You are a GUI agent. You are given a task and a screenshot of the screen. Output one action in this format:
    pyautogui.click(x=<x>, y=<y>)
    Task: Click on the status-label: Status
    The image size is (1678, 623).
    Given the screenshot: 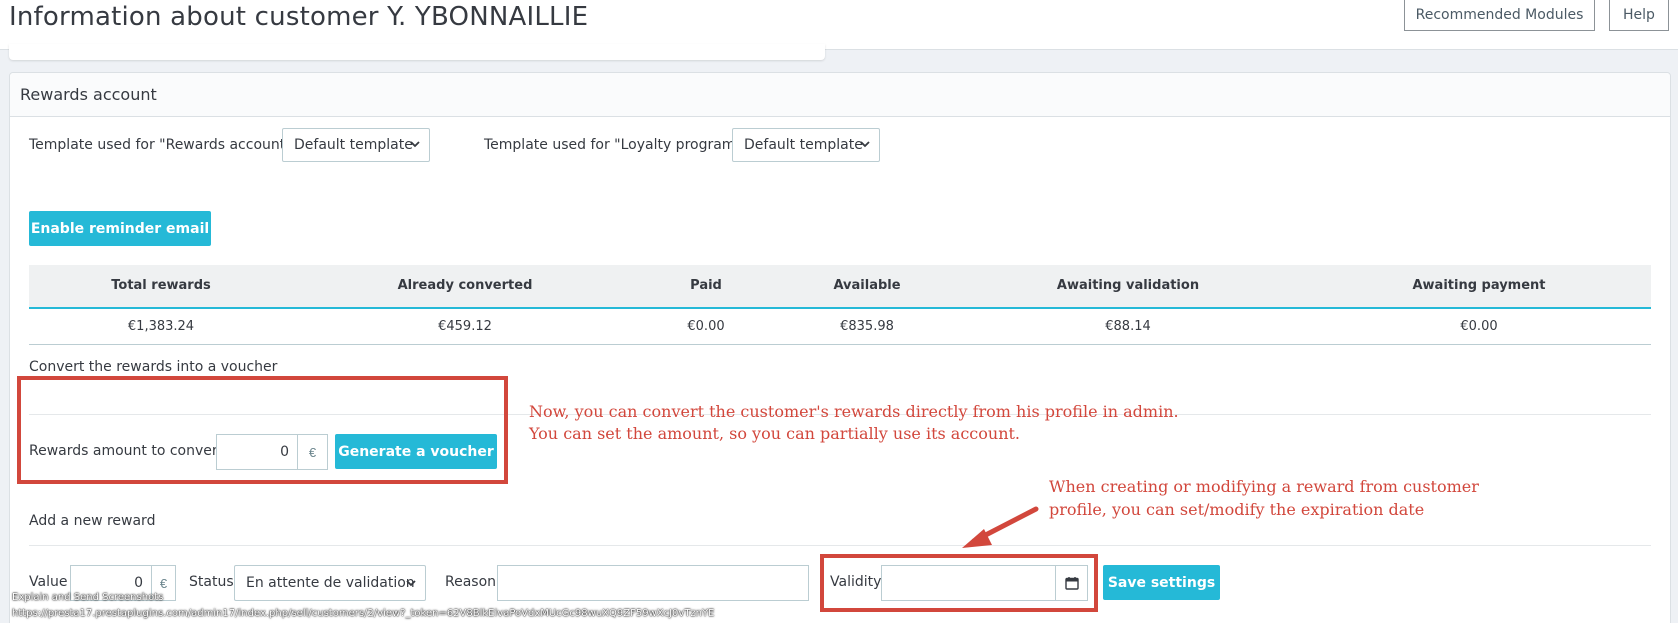 What is the action you would take?
    pyautogui.click(x=211, y=582)
    